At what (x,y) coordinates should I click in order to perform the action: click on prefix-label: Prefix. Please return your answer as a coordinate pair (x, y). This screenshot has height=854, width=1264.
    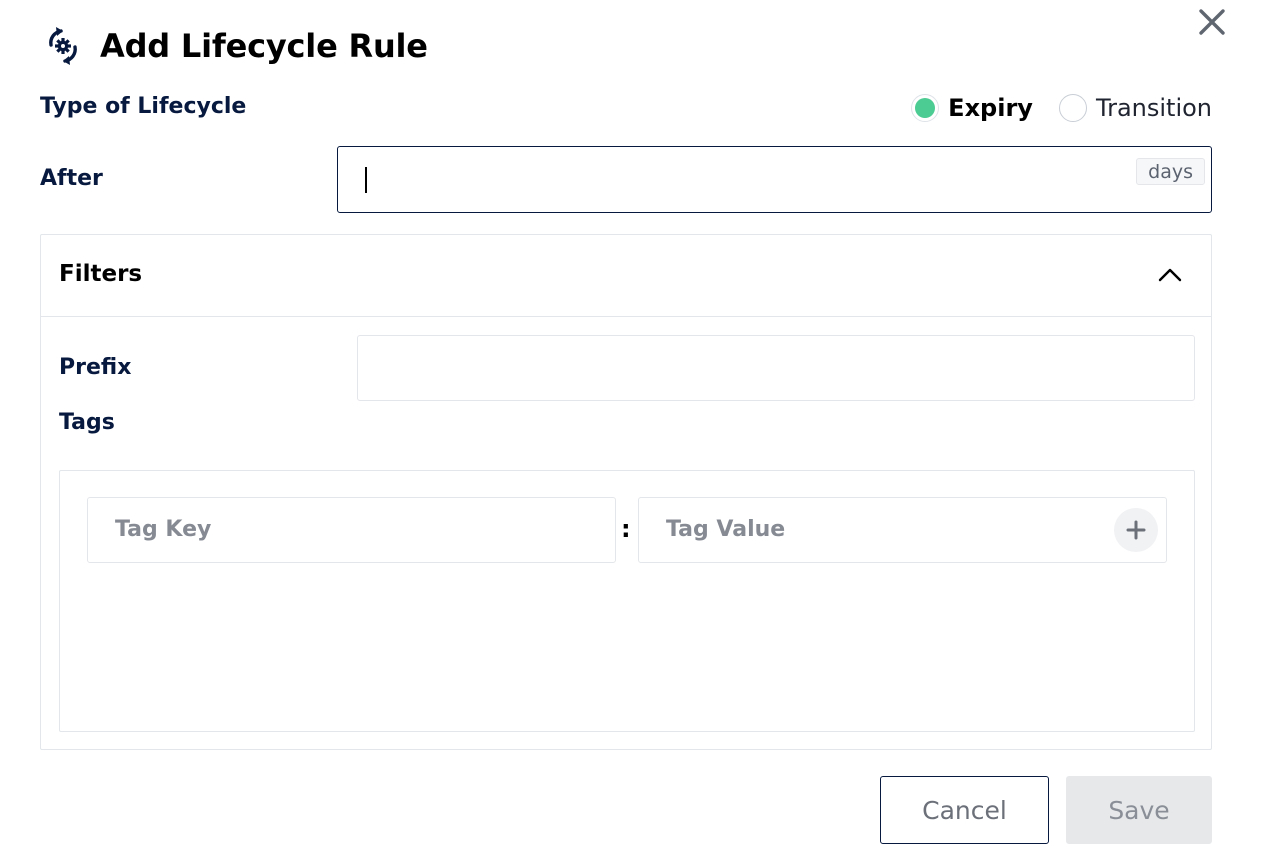
    Looking at the image, I should click on (95, 367).